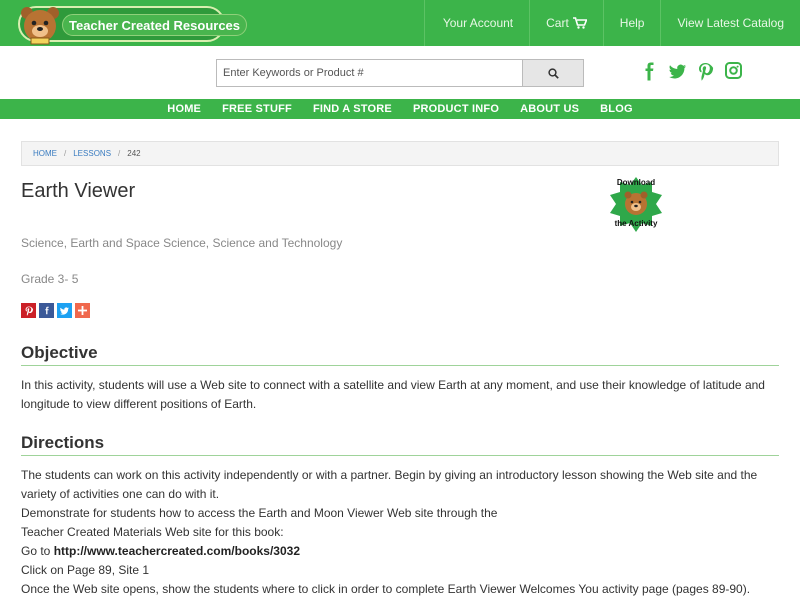 The image size is (800, 600). I want to click on breadcrumb-home: HOME, so click(45, 153).